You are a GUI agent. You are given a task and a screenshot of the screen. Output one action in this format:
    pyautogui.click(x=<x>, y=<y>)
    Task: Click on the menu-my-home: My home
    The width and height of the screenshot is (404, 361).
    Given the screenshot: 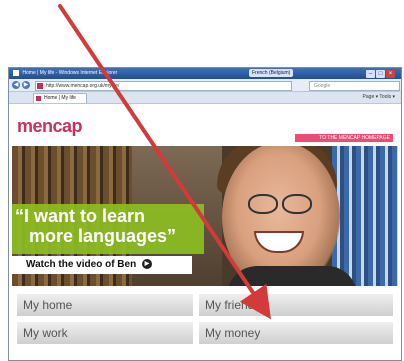 What is the action you would take?
    pyautogui.click(x=105, y=305)
    